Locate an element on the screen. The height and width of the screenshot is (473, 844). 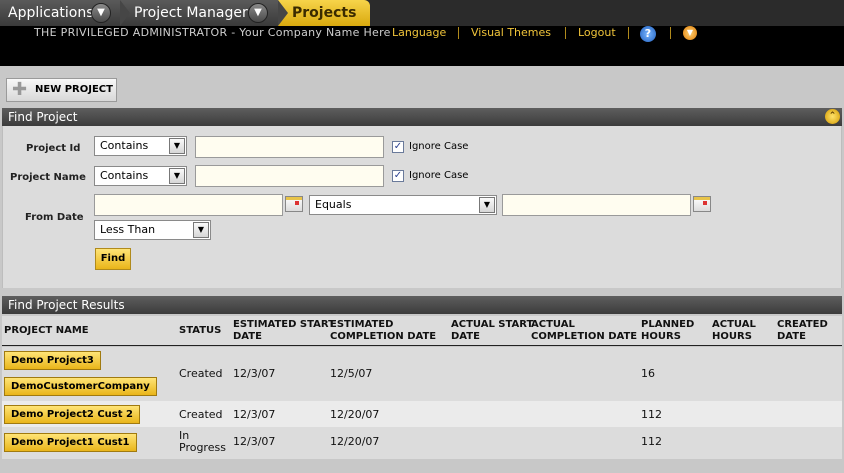
footer-strip is located at coordinates (422, 466).